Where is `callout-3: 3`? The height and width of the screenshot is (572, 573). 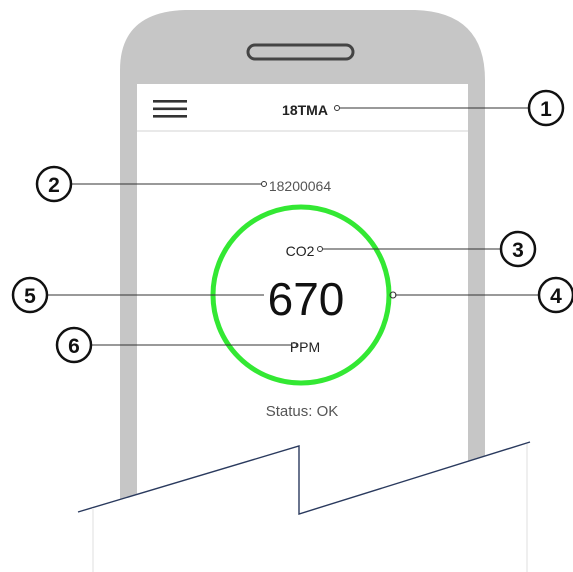
callout-3: 3 is located at coordinates (518, 249).